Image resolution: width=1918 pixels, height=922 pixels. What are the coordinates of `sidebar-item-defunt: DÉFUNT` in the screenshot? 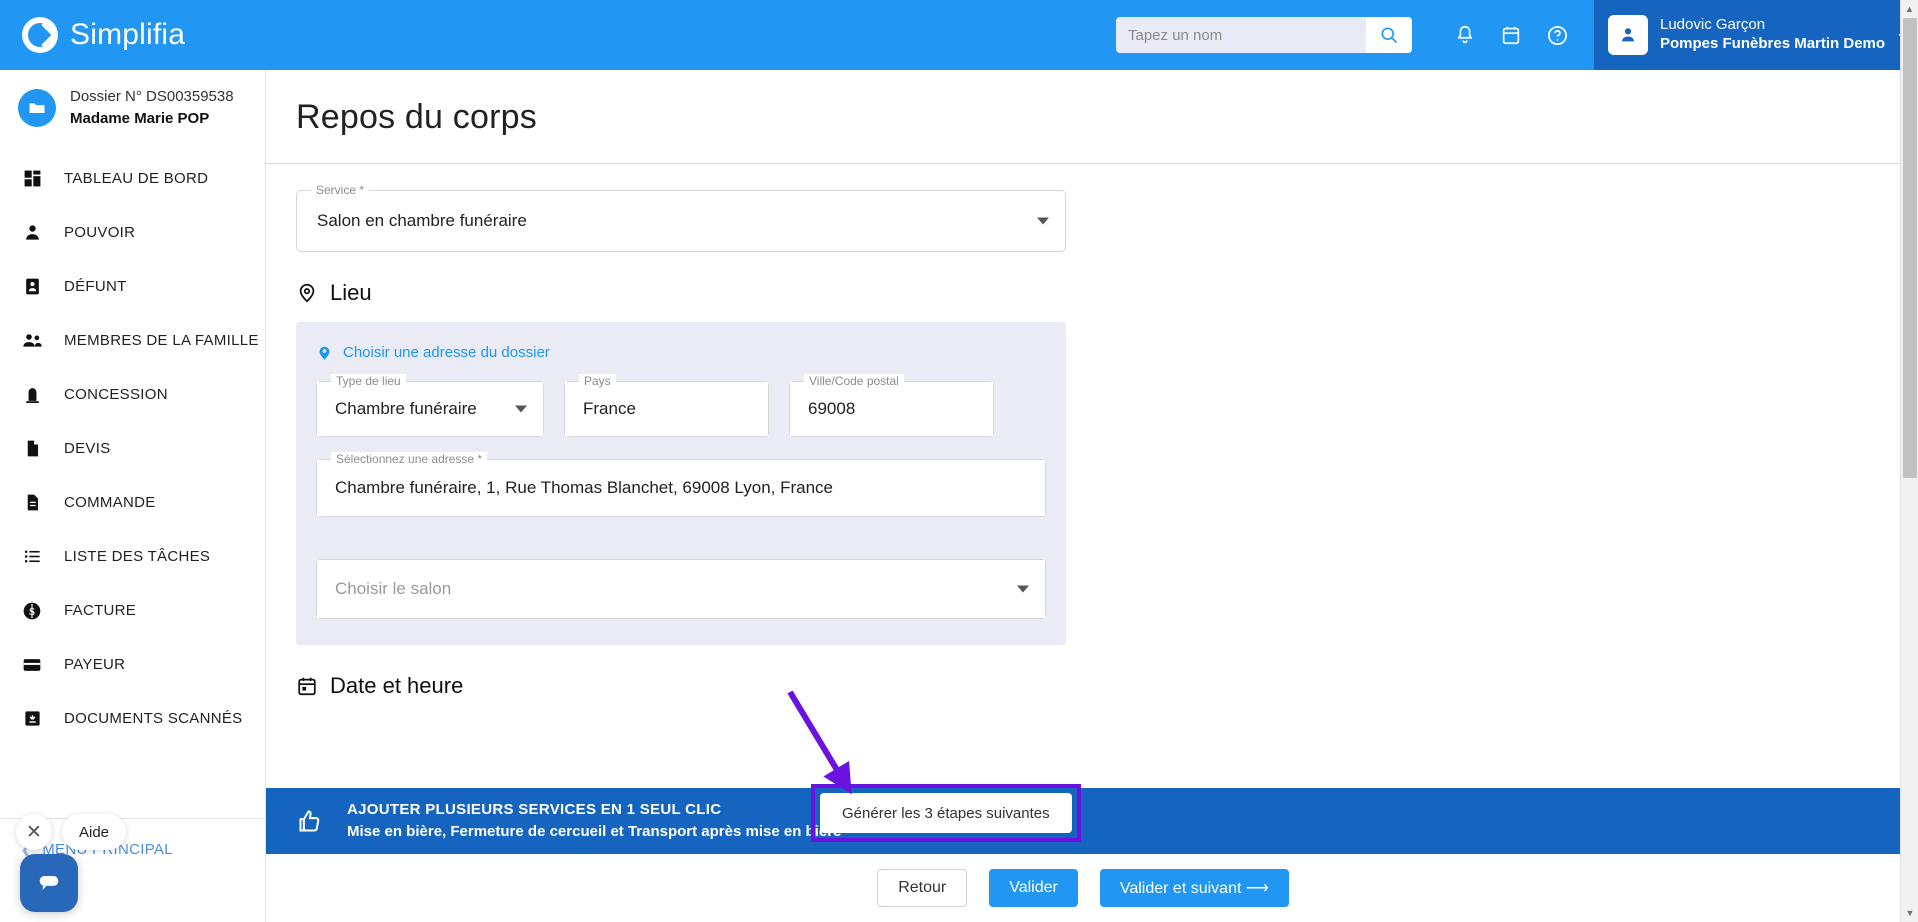 It's located at (132, 287).